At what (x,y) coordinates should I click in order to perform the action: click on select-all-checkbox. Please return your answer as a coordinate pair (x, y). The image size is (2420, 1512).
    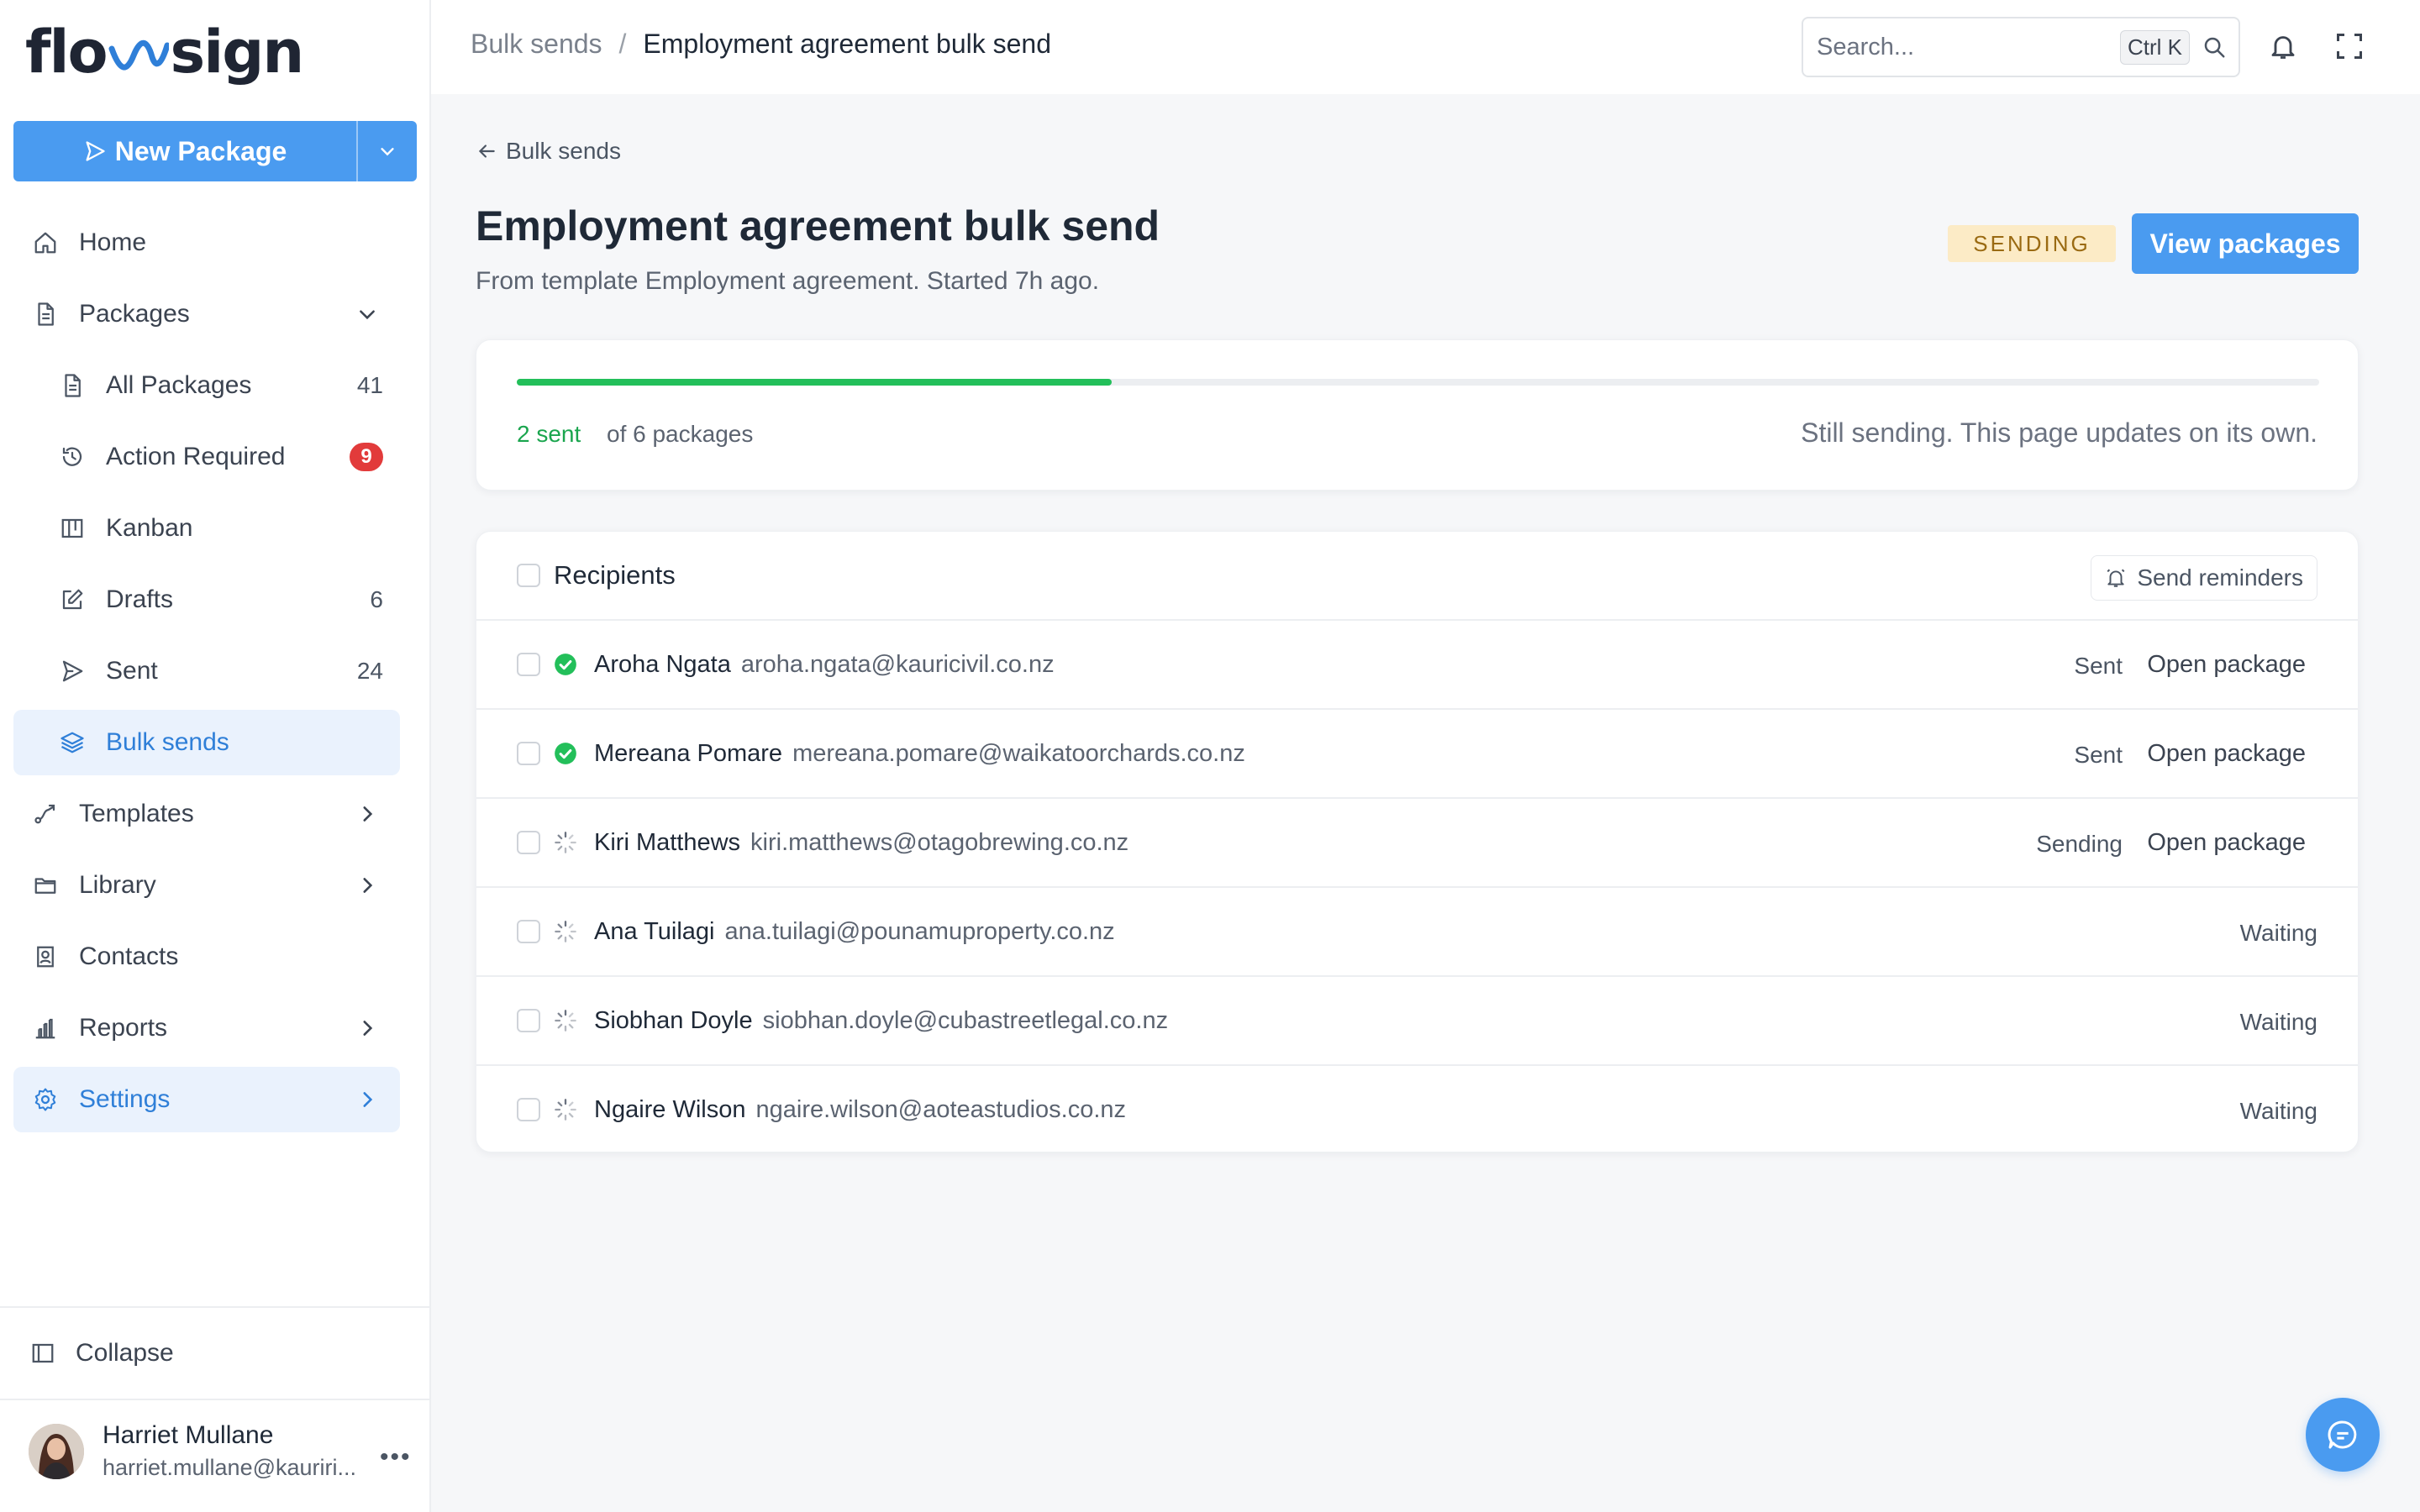
    Looking at the image, I should click on (528, 575).